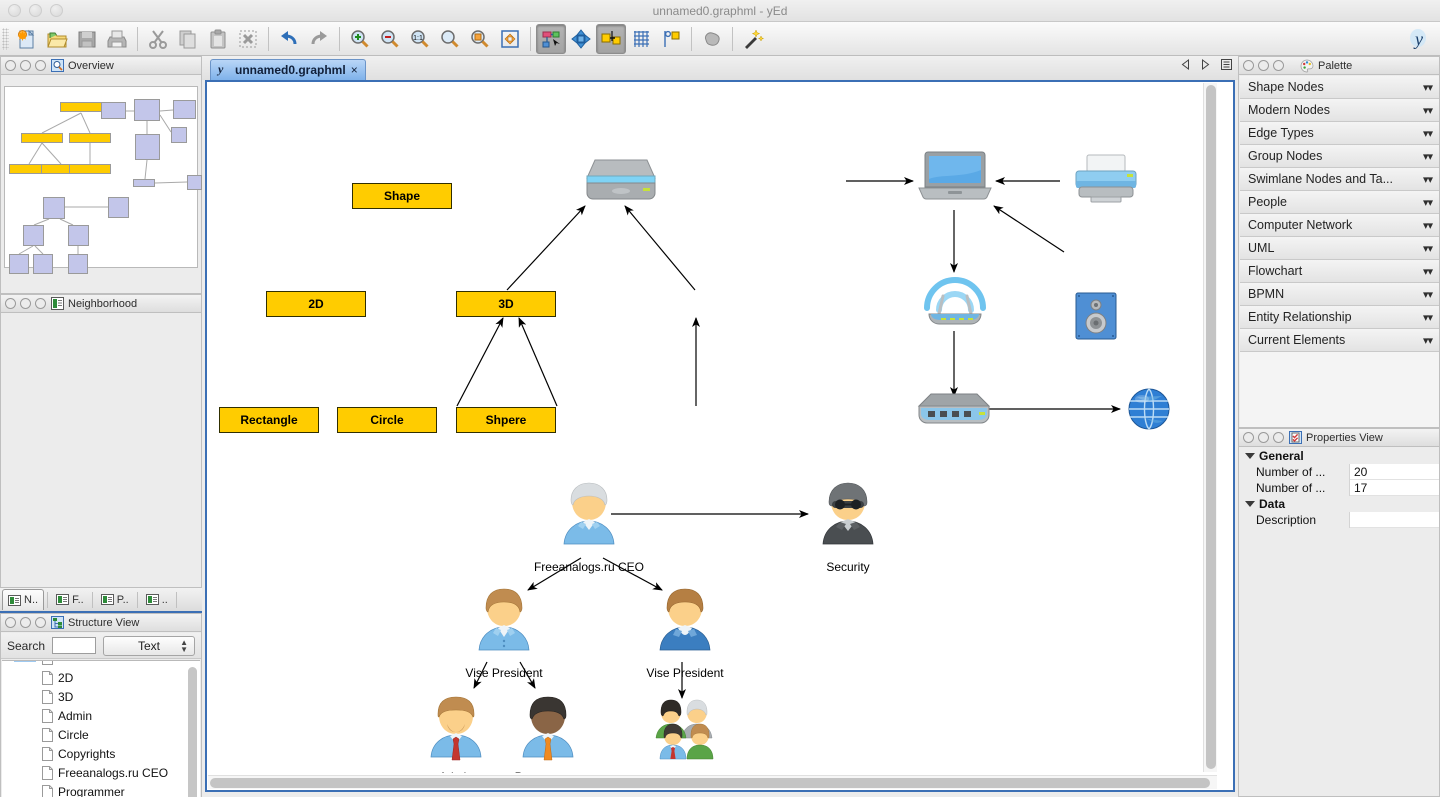  I want to click on list-item: Programmer, so click(101, 789).